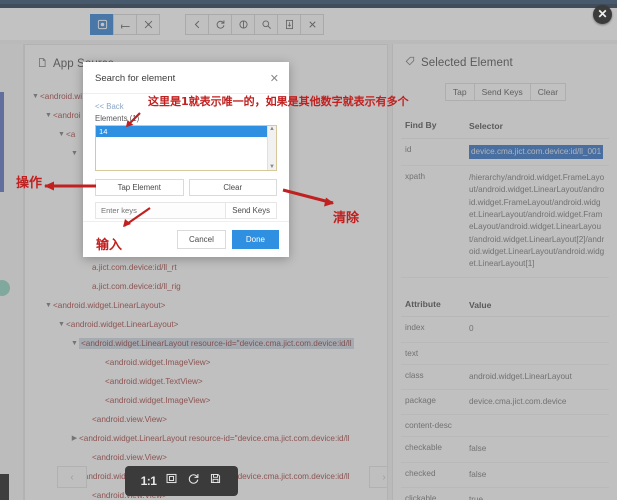 The image size is (617, 500). What do you see at coordinates (201, 239) in the screenshot?
I see `cancel-button: Cancel` at bounding box center [201, 239].